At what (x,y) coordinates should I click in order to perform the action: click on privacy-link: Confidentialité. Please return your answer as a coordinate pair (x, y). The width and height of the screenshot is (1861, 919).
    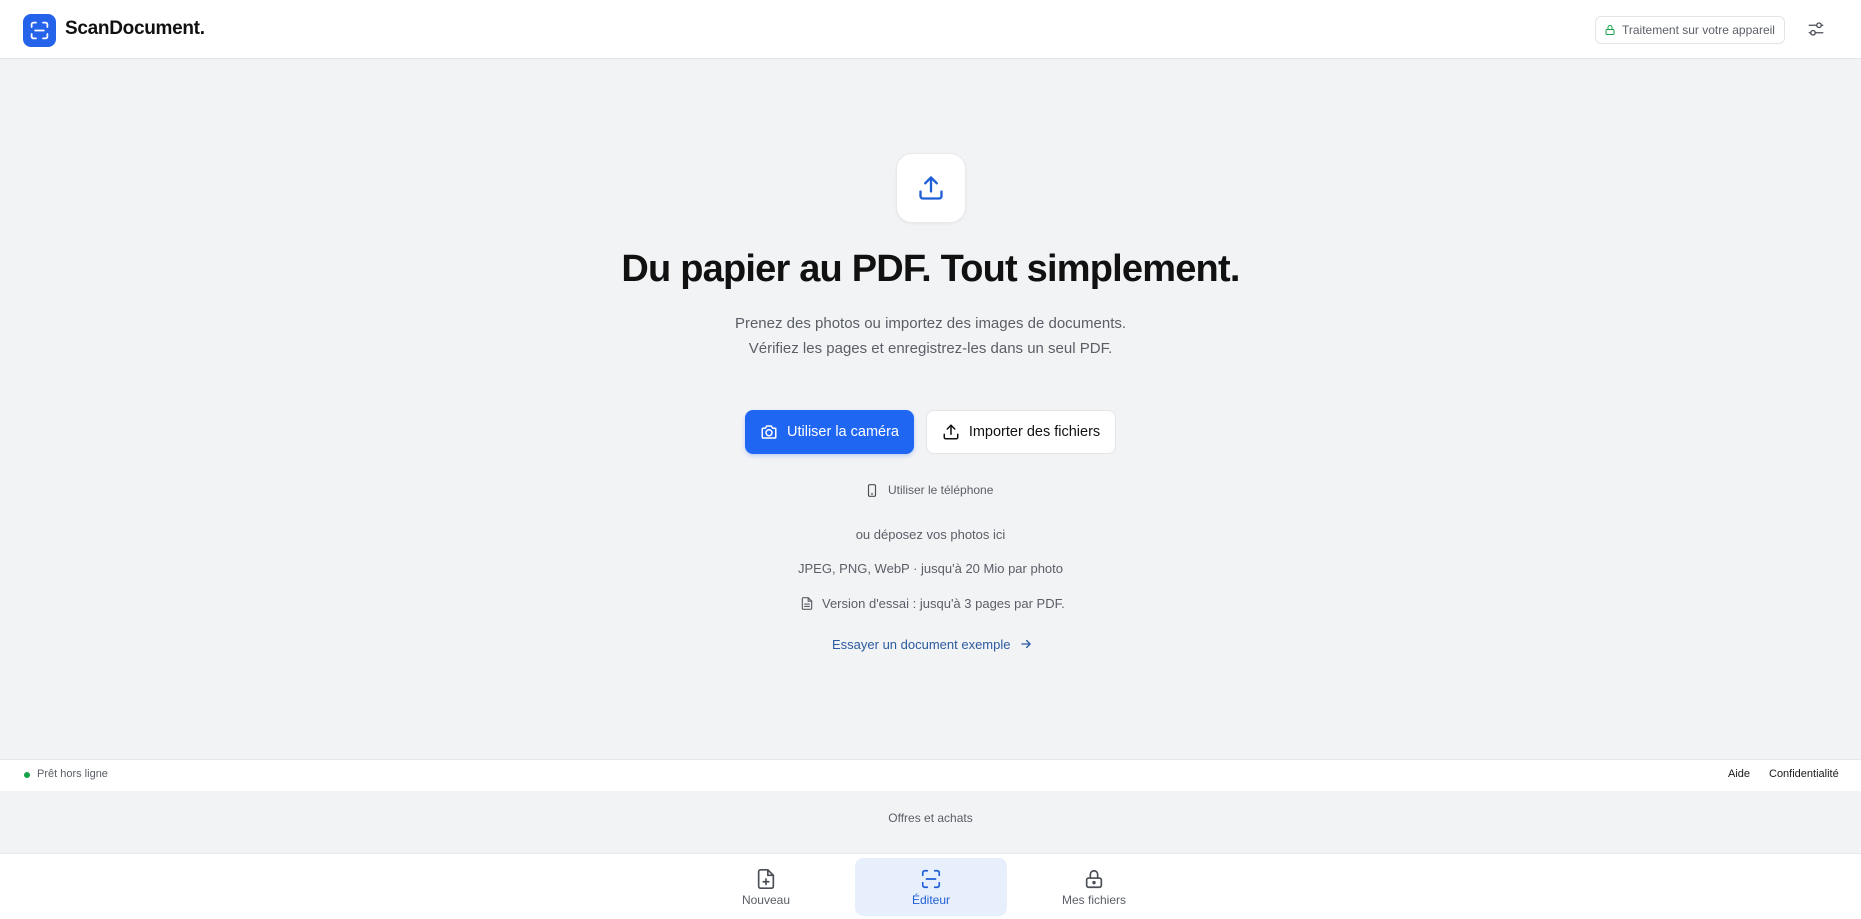
    Looking at the image, I should click on (1804, 774).